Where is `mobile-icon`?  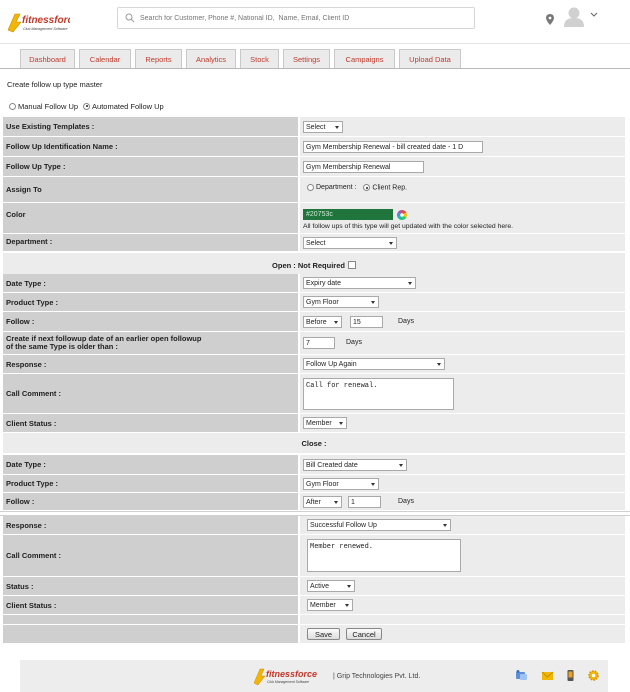 mobile-icon is located at coordinates (570, 675).